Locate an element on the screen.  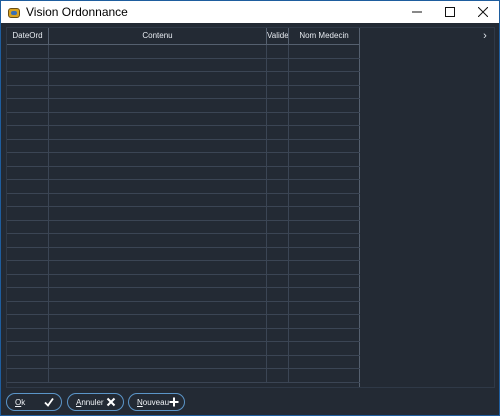
close-button is located at coordinates (482, 12).